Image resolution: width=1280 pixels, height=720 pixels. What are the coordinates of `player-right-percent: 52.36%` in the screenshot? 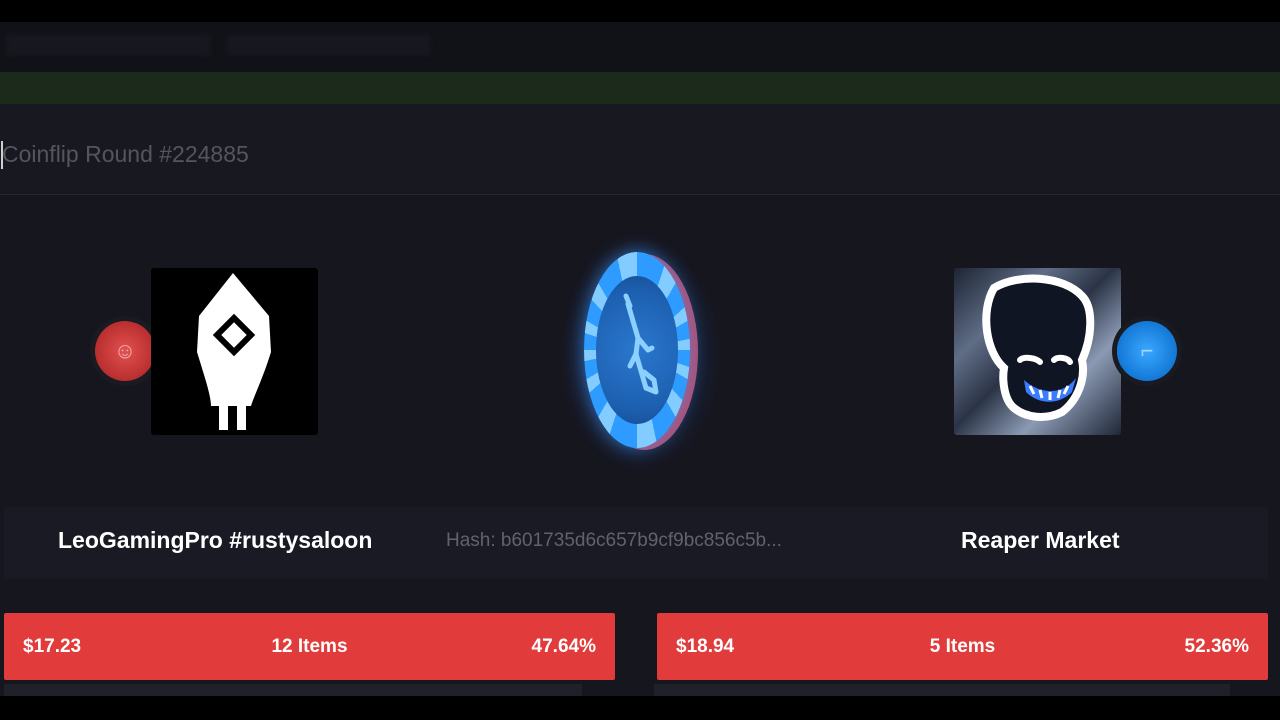 It's located at (1216, 646).